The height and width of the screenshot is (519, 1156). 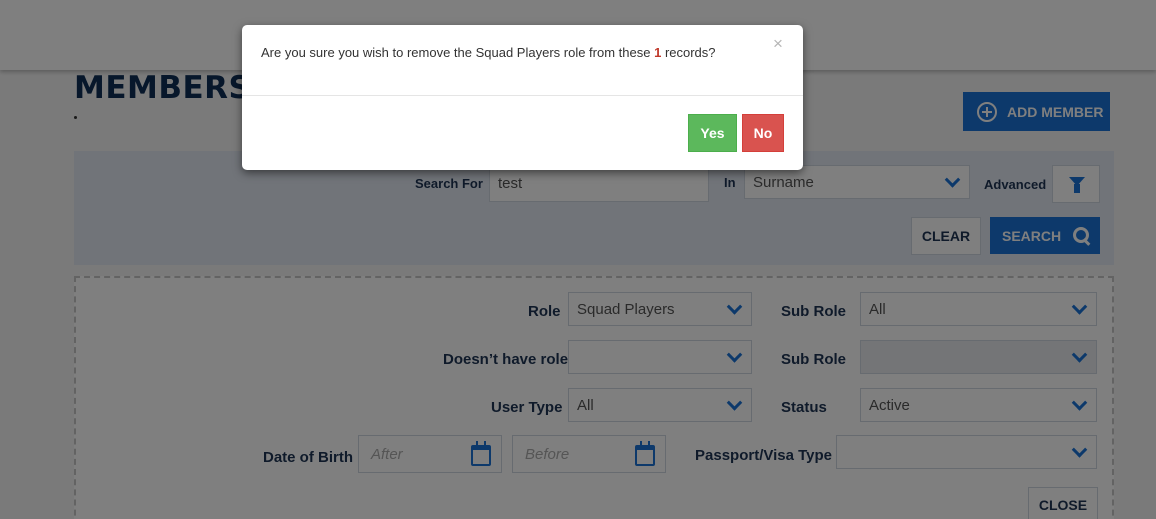 What do you see at coordinates (688, 52) in the screenshot?
I see `confirm-message-suffix: records?` at bounding box center [688, 52].